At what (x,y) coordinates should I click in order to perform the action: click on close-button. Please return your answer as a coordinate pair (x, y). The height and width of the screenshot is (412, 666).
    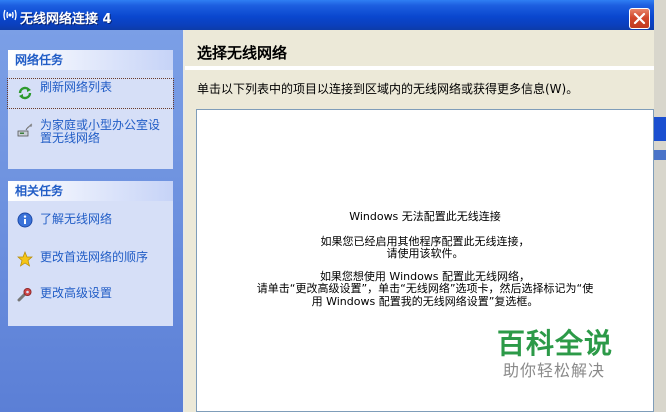
    Looking at the image, I should click on (639, 18).